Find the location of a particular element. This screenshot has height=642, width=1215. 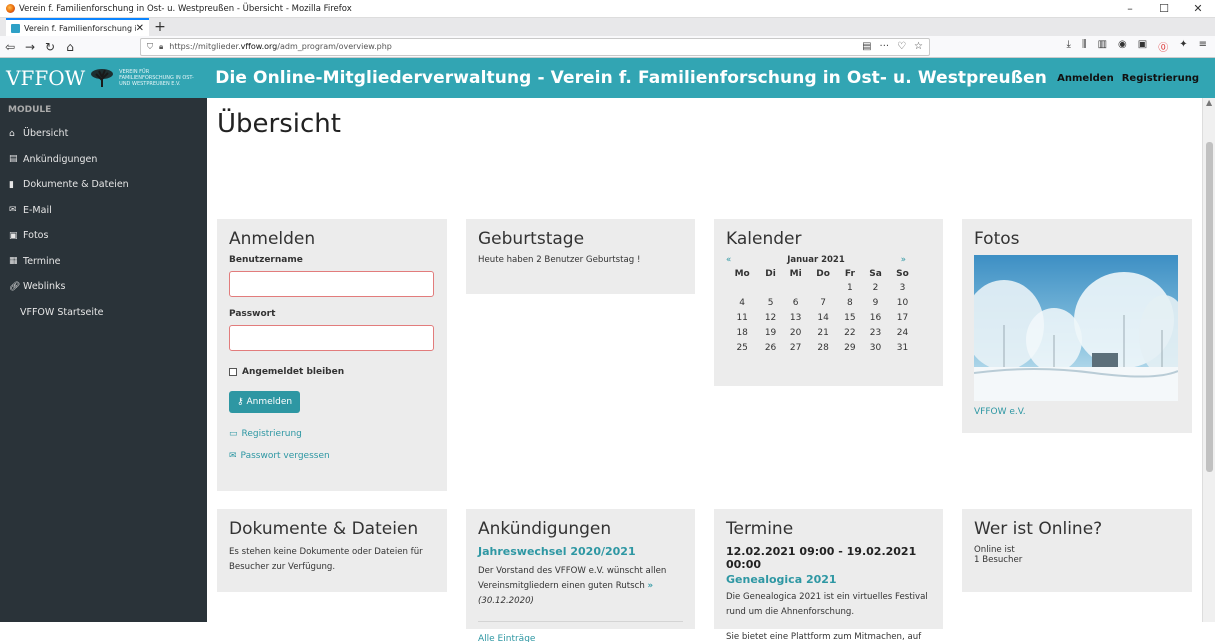

scrollbar-thumb is located at coordinates (1209, 307).